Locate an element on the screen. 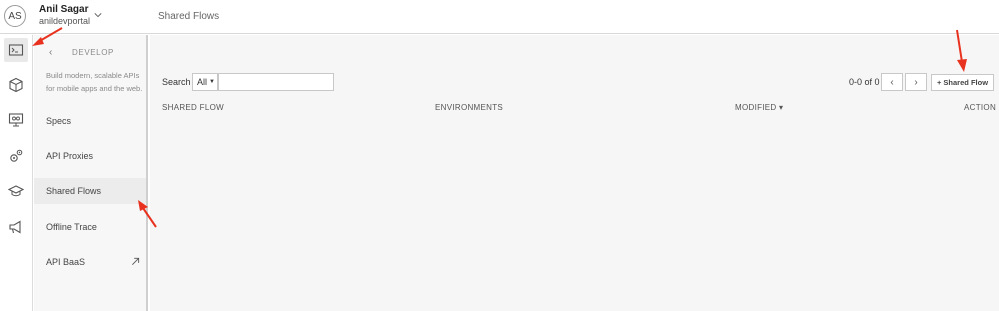  chevron-down-icon is located at coordinates (98, 15).